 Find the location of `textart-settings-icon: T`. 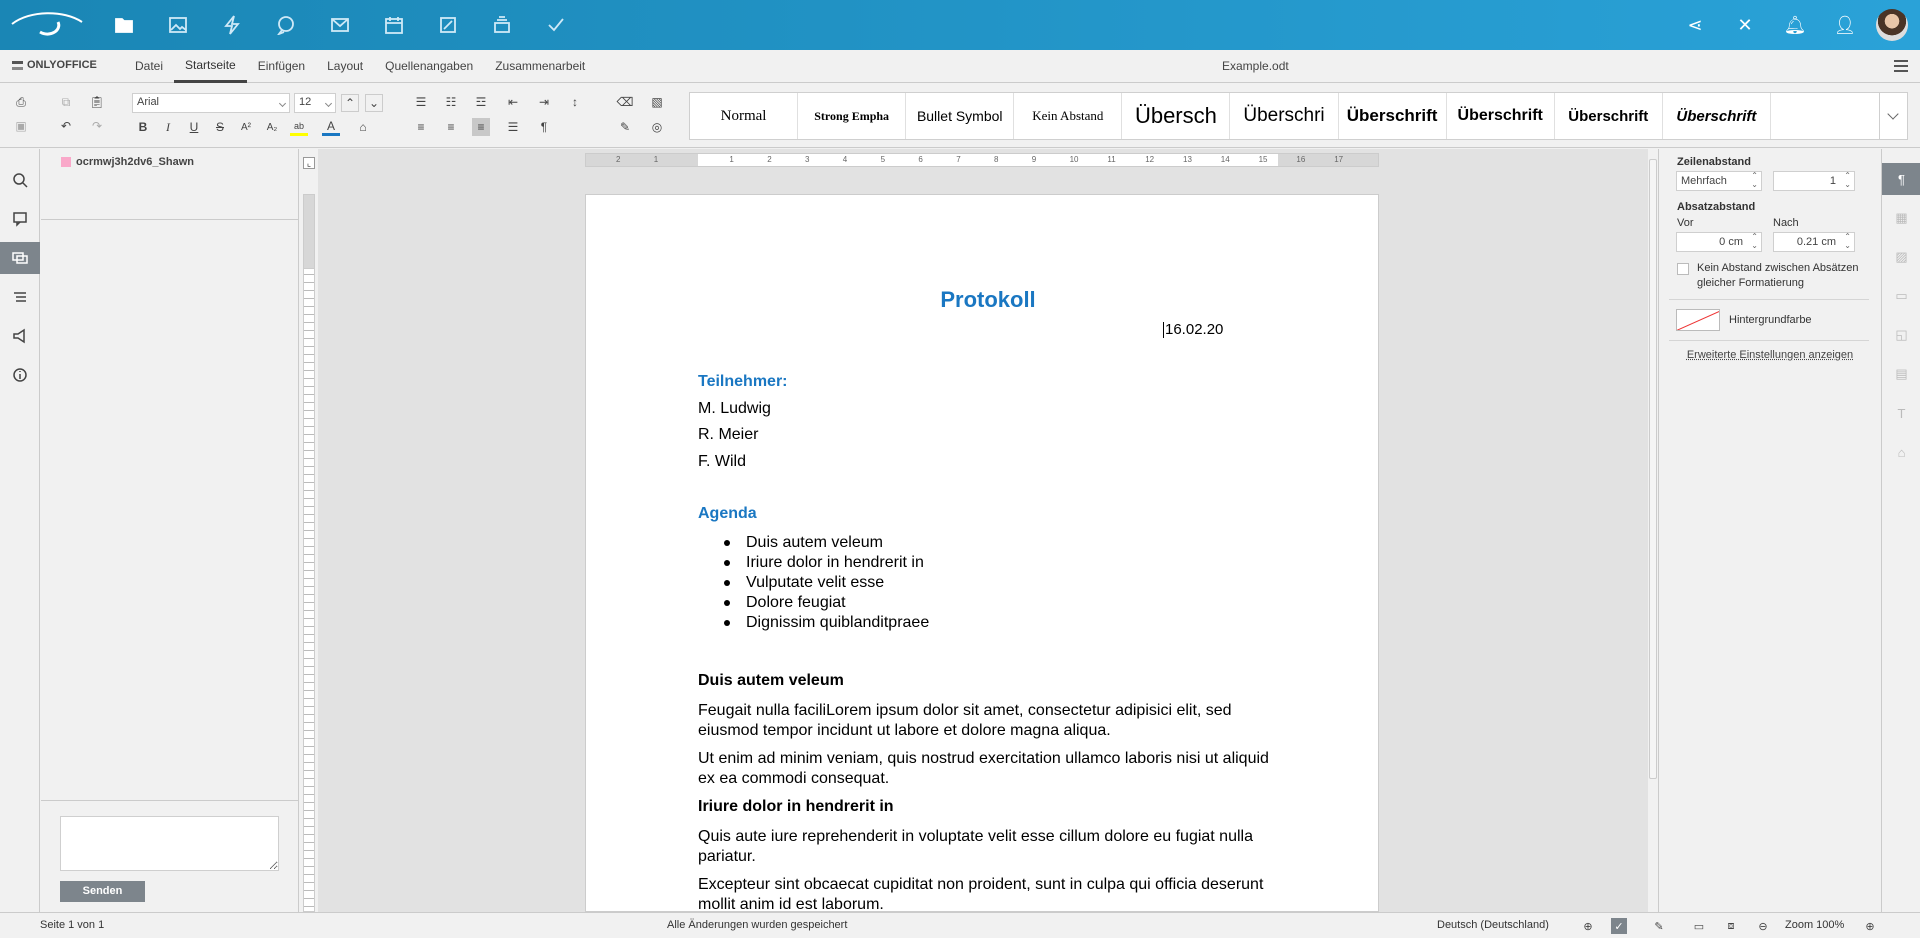

textart-settings-icon: T is located at coordinates (1901, 413).